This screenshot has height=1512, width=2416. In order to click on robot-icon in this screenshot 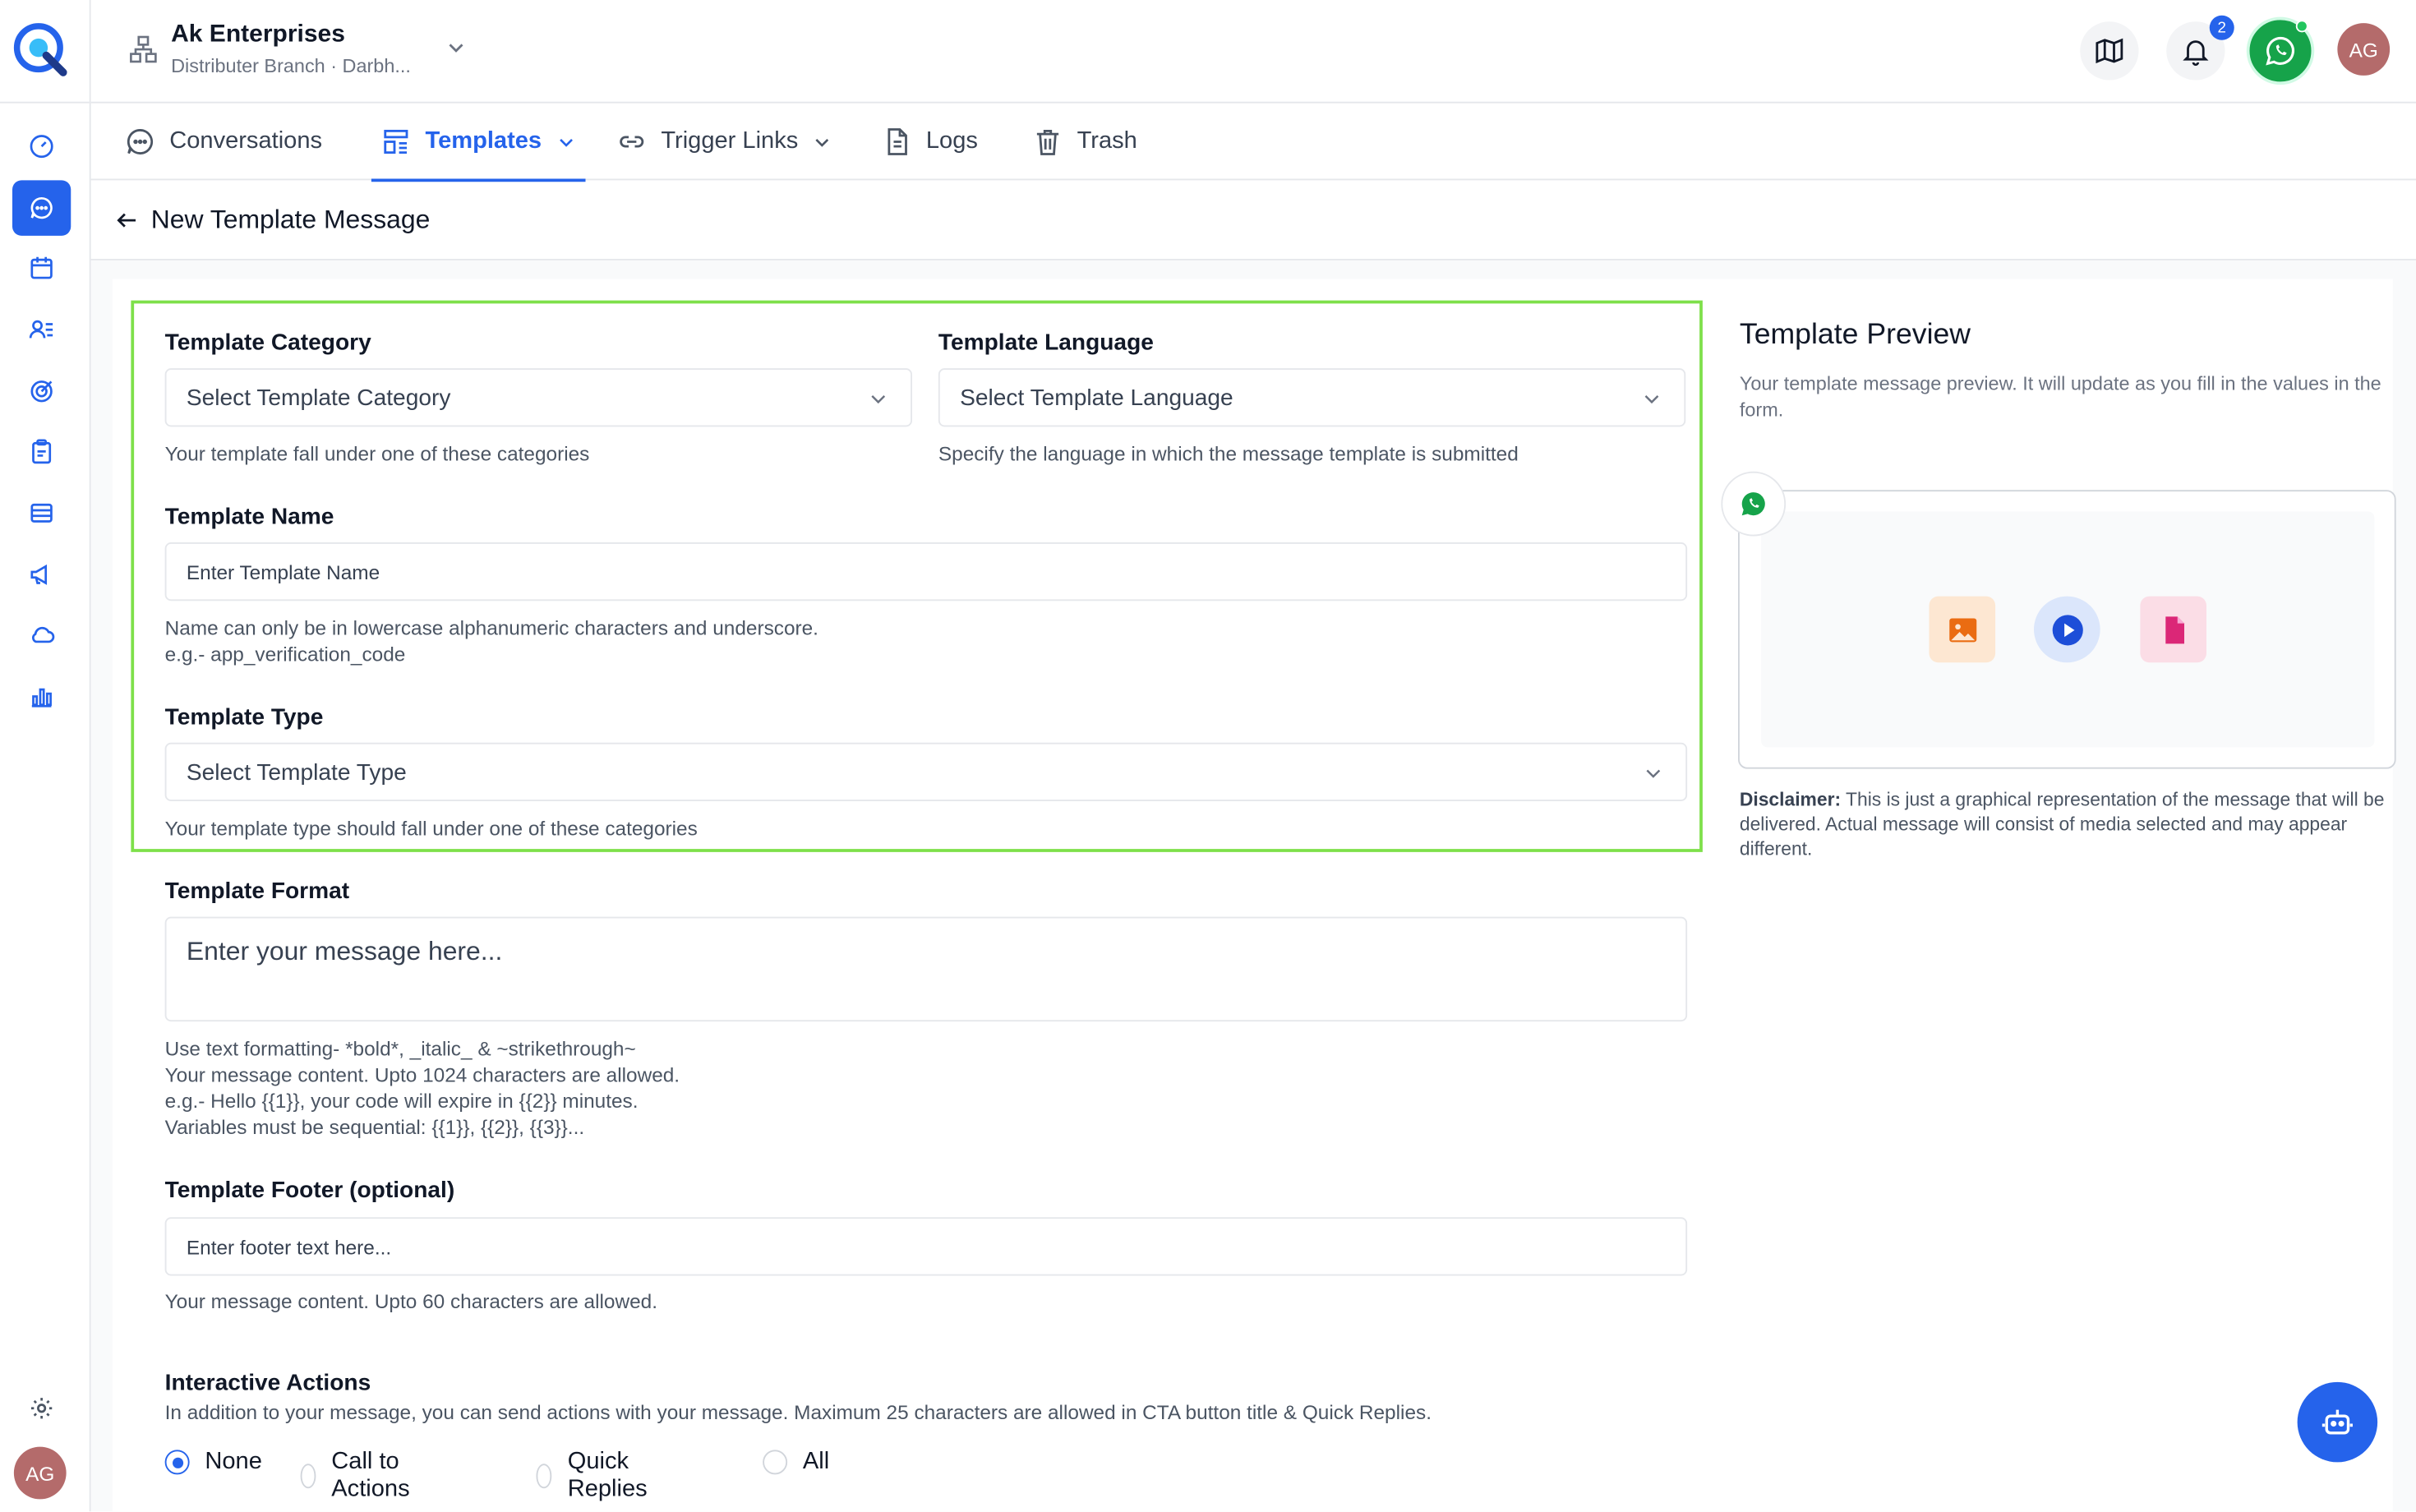, I will do `click(2337, 1422)`.